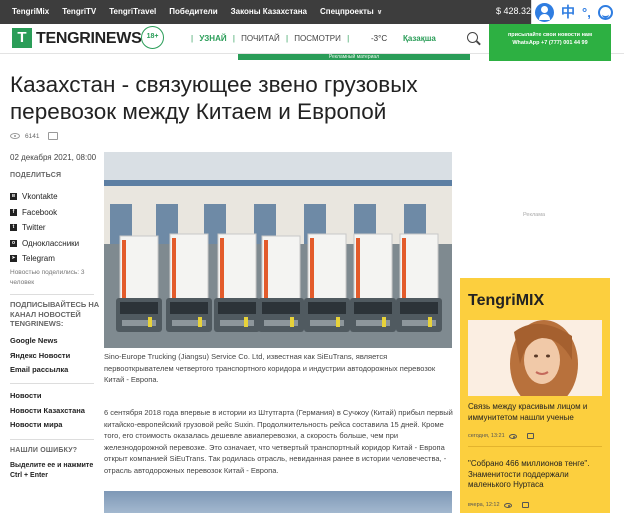 This screenshot has height=513, width=624. What do you see at coordinates (506, 301) in the screenshot?
I see `tengrimix-title: TengriMIX` at bounding box center [506, 301].